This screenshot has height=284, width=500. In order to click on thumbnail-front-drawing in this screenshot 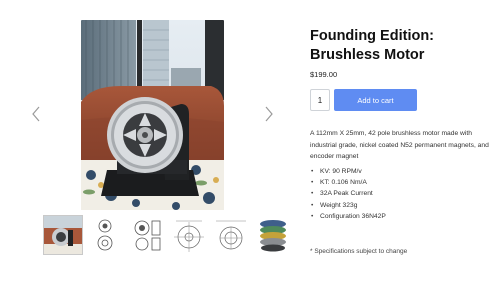, I will do `click(105, 235)`.